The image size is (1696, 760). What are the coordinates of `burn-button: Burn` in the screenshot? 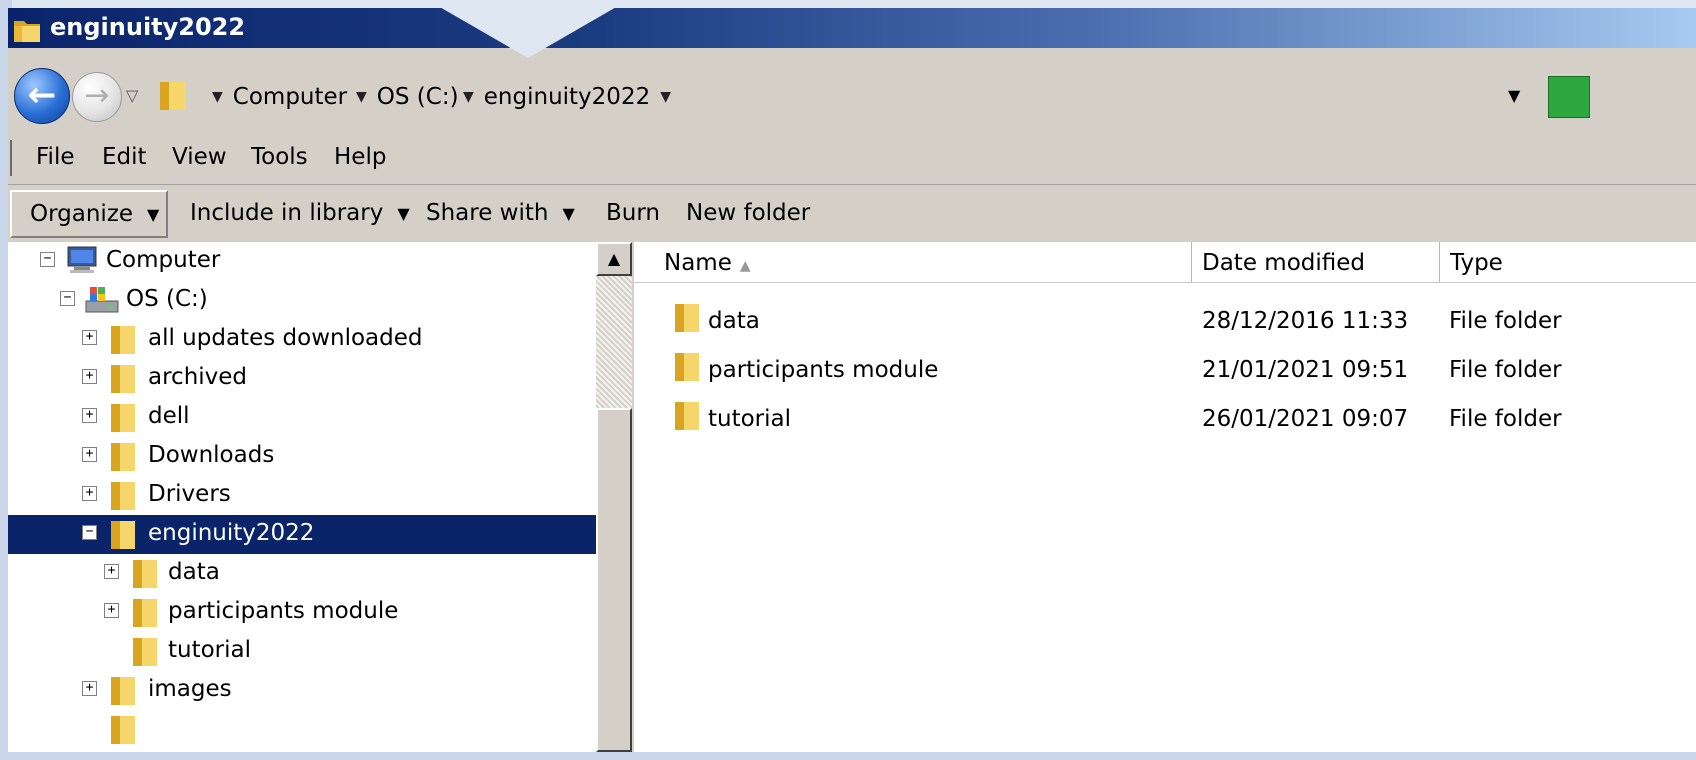 It's located at (633, 213).